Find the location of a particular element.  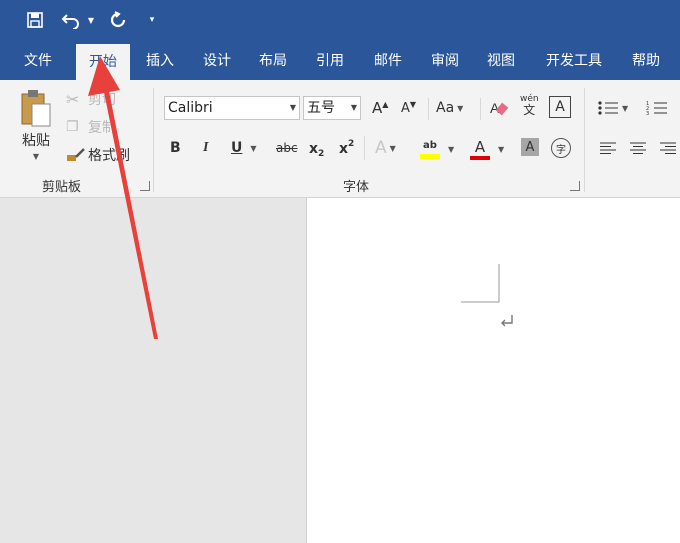

font-name-value: Calibri is located at coordinates (190, 108).